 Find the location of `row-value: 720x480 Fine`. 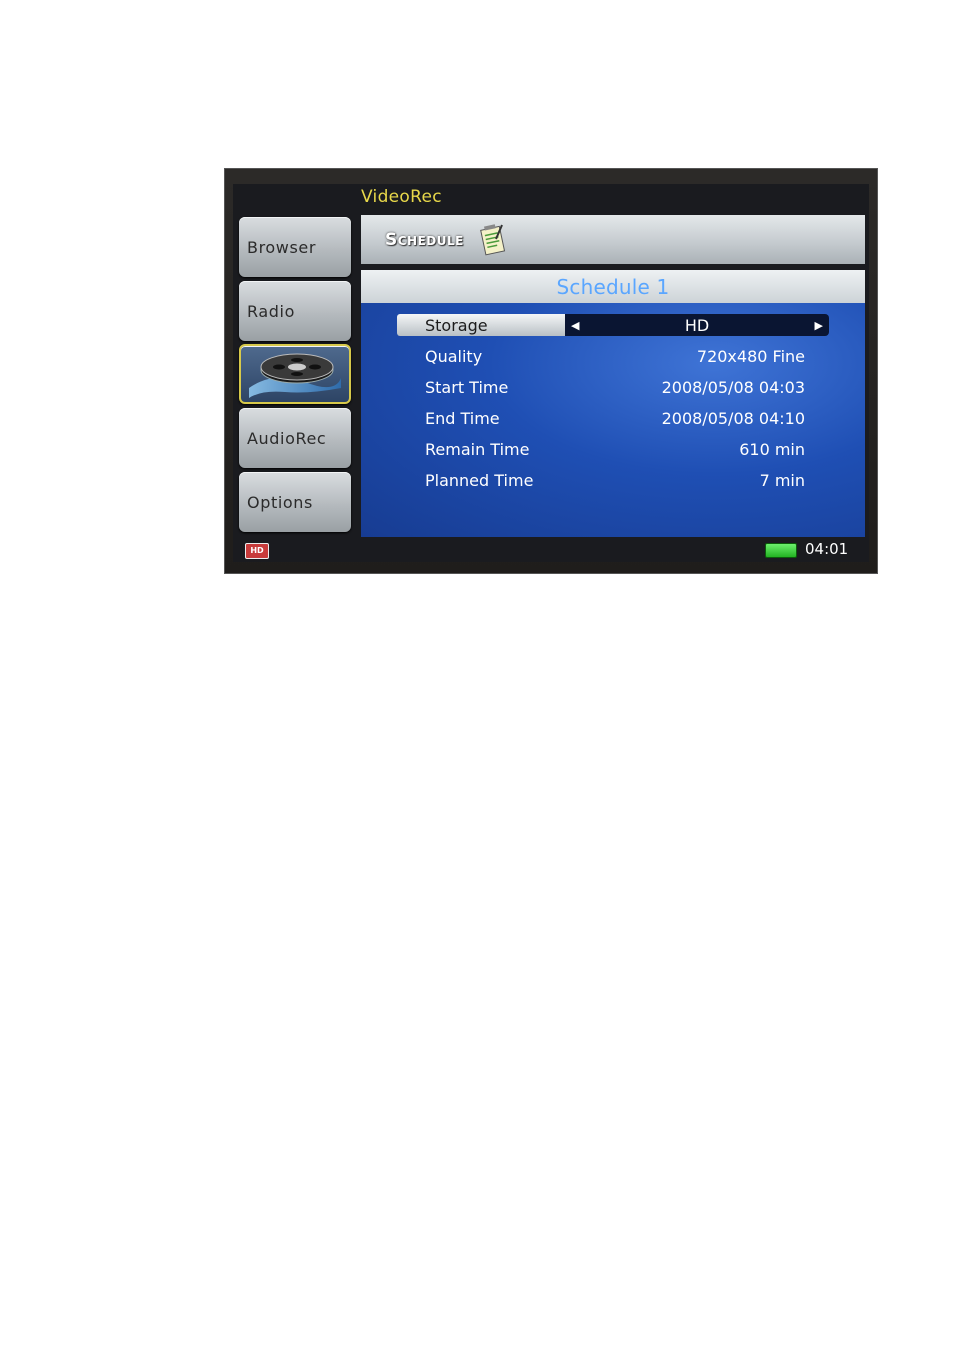

row-value: 720x480 Fine is located at coordinates (750, 356).